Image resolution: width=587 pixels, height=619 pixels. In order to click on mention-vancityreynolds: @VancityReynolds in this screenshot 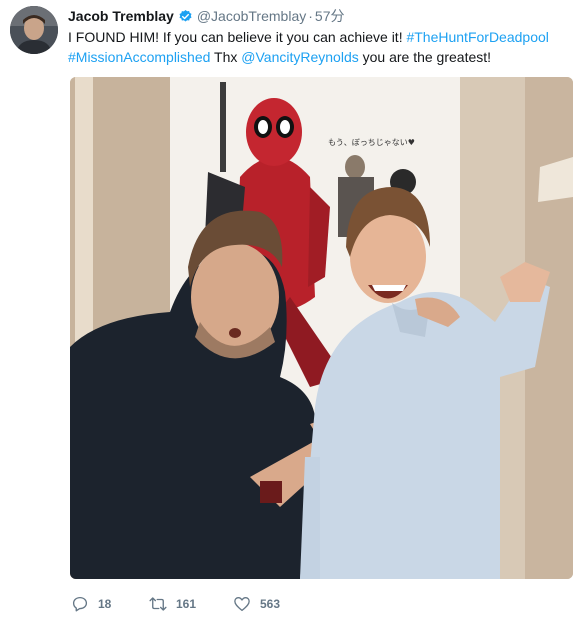, I will do `click(299, 57)`.